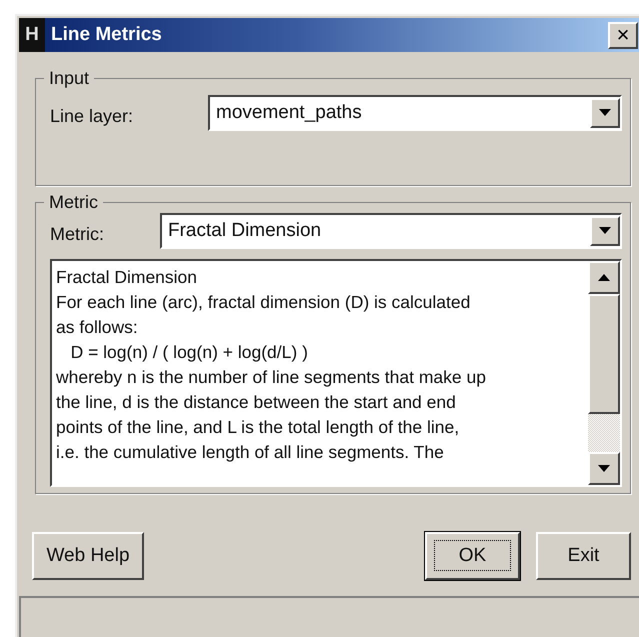  What do you see at coordinates (69, 78) in the screenshot?
I see `group-title: Input` at bounding box center [69, 78].